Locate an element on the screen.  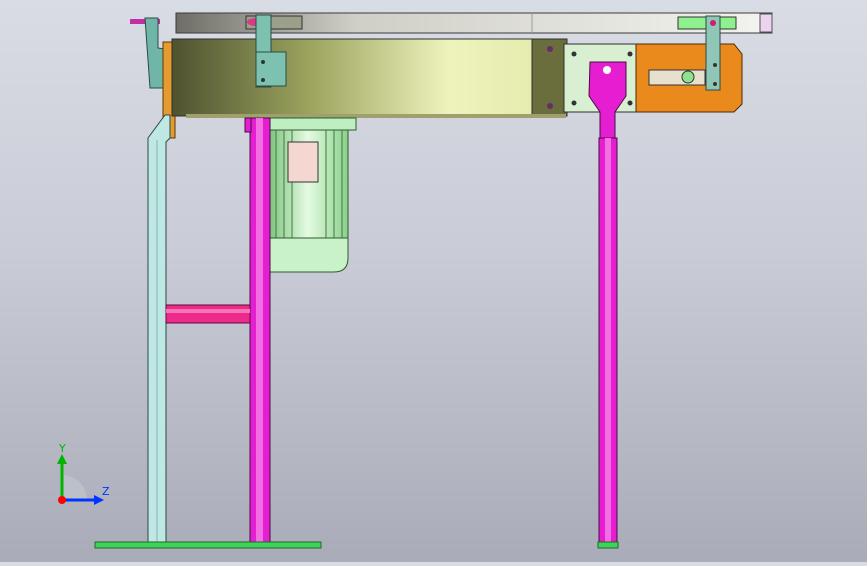
center-leg is located at coordinates (257, 331).